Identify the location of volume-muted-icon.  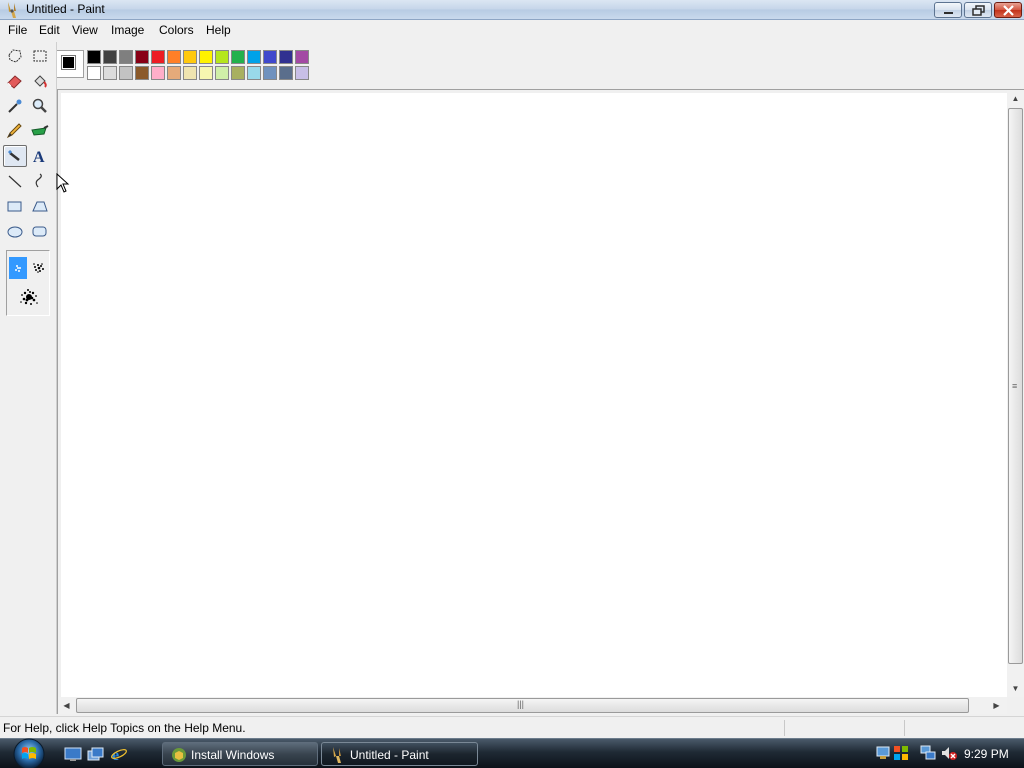
(949, 753).